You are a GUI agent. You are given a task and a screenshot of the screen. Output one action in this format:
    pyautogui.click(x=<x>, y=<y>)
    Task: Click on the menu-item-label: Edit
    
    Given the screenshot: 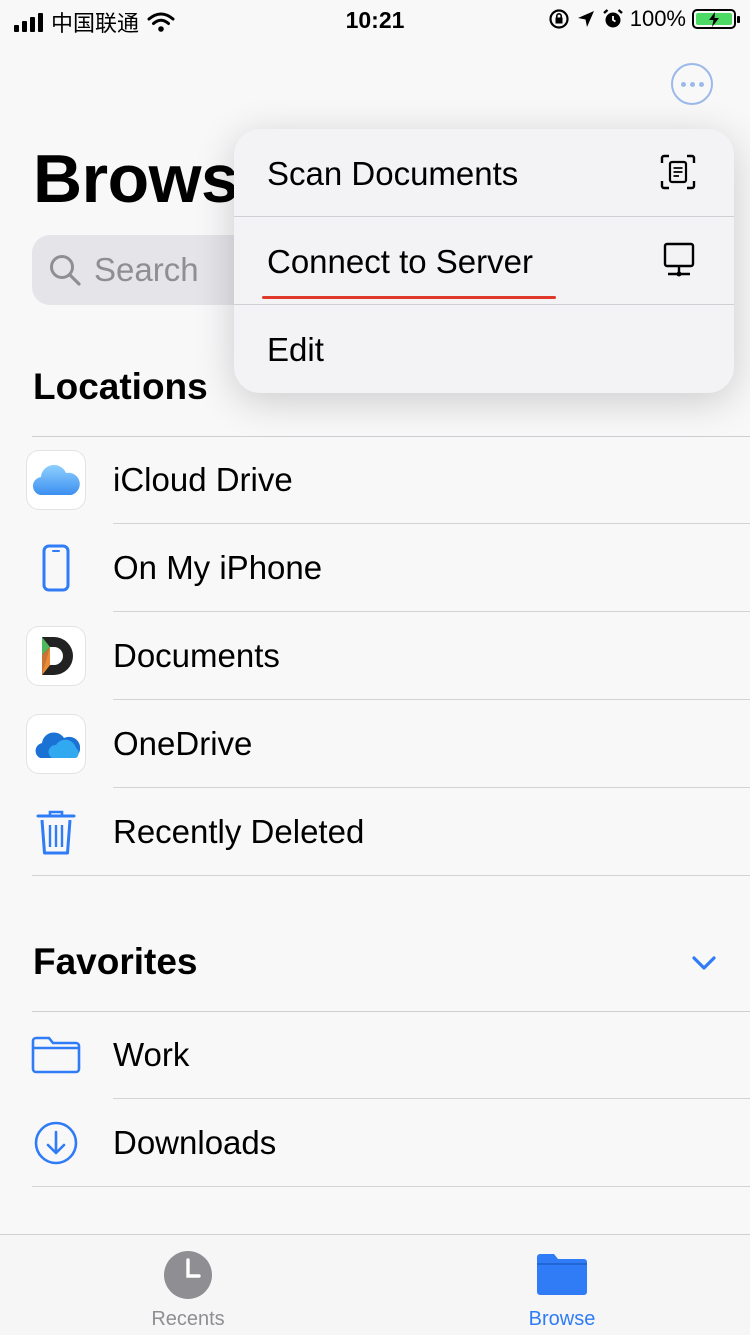 What is the action you would take?
    pyautogui.click(x=295, y=349)
    